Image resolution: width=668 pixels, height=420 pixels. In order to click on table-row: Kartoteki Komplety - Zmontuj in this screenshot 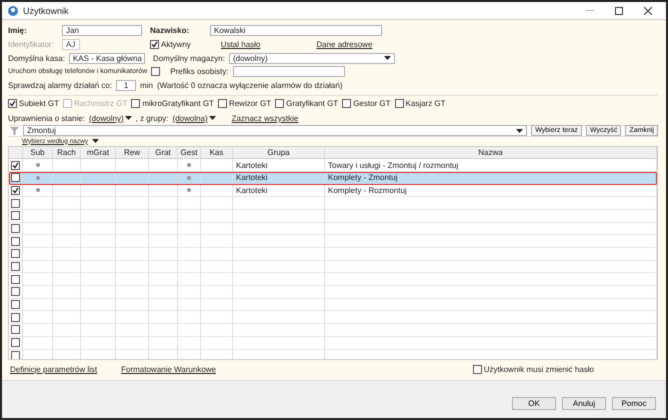, I will do `click(333, 178)`.